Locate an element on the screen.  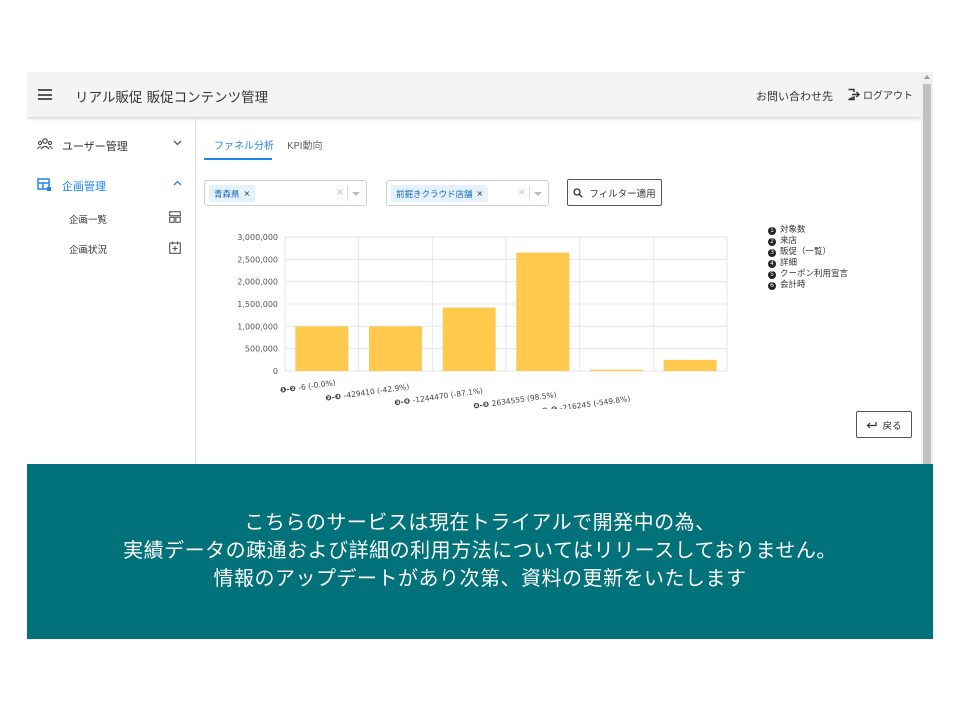
back-label: 戻る is located at coordinates (892, 426).